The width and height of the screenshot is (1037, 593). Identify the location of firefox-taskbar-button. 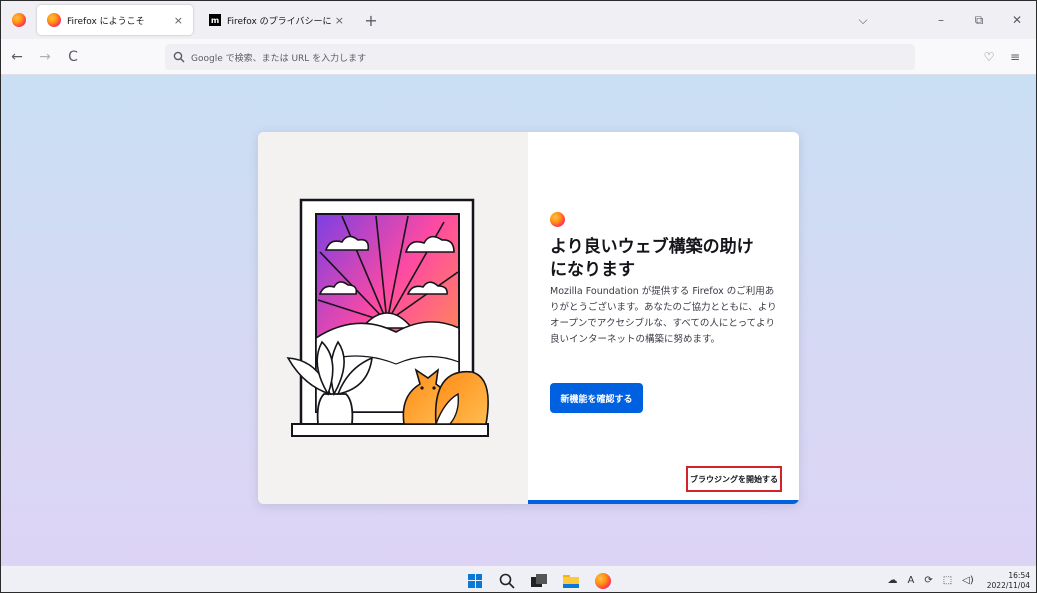
(603, 579).